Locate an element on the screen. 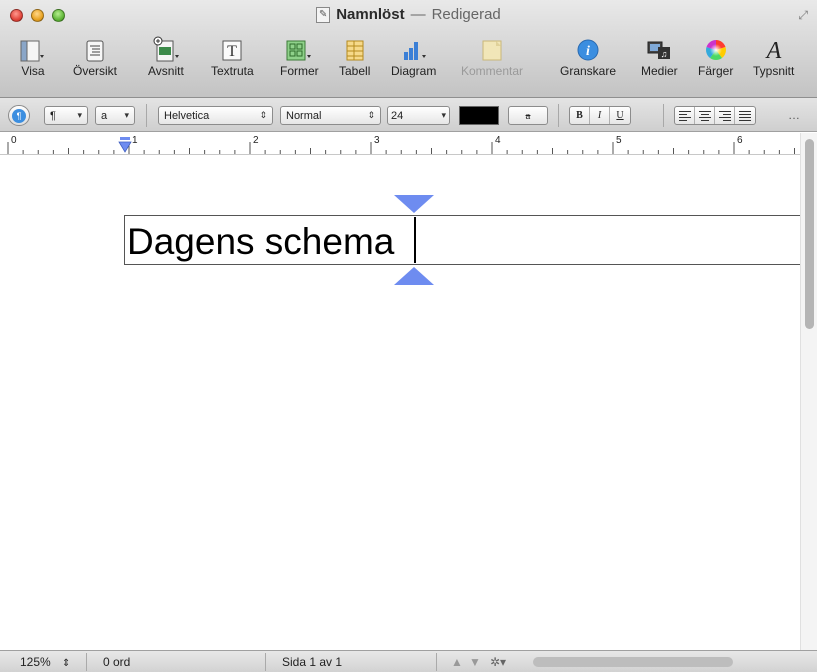 This screenshot has height=672, width=817. font-size-combobox: 24 ▾ is located at coordinates (418, 115).